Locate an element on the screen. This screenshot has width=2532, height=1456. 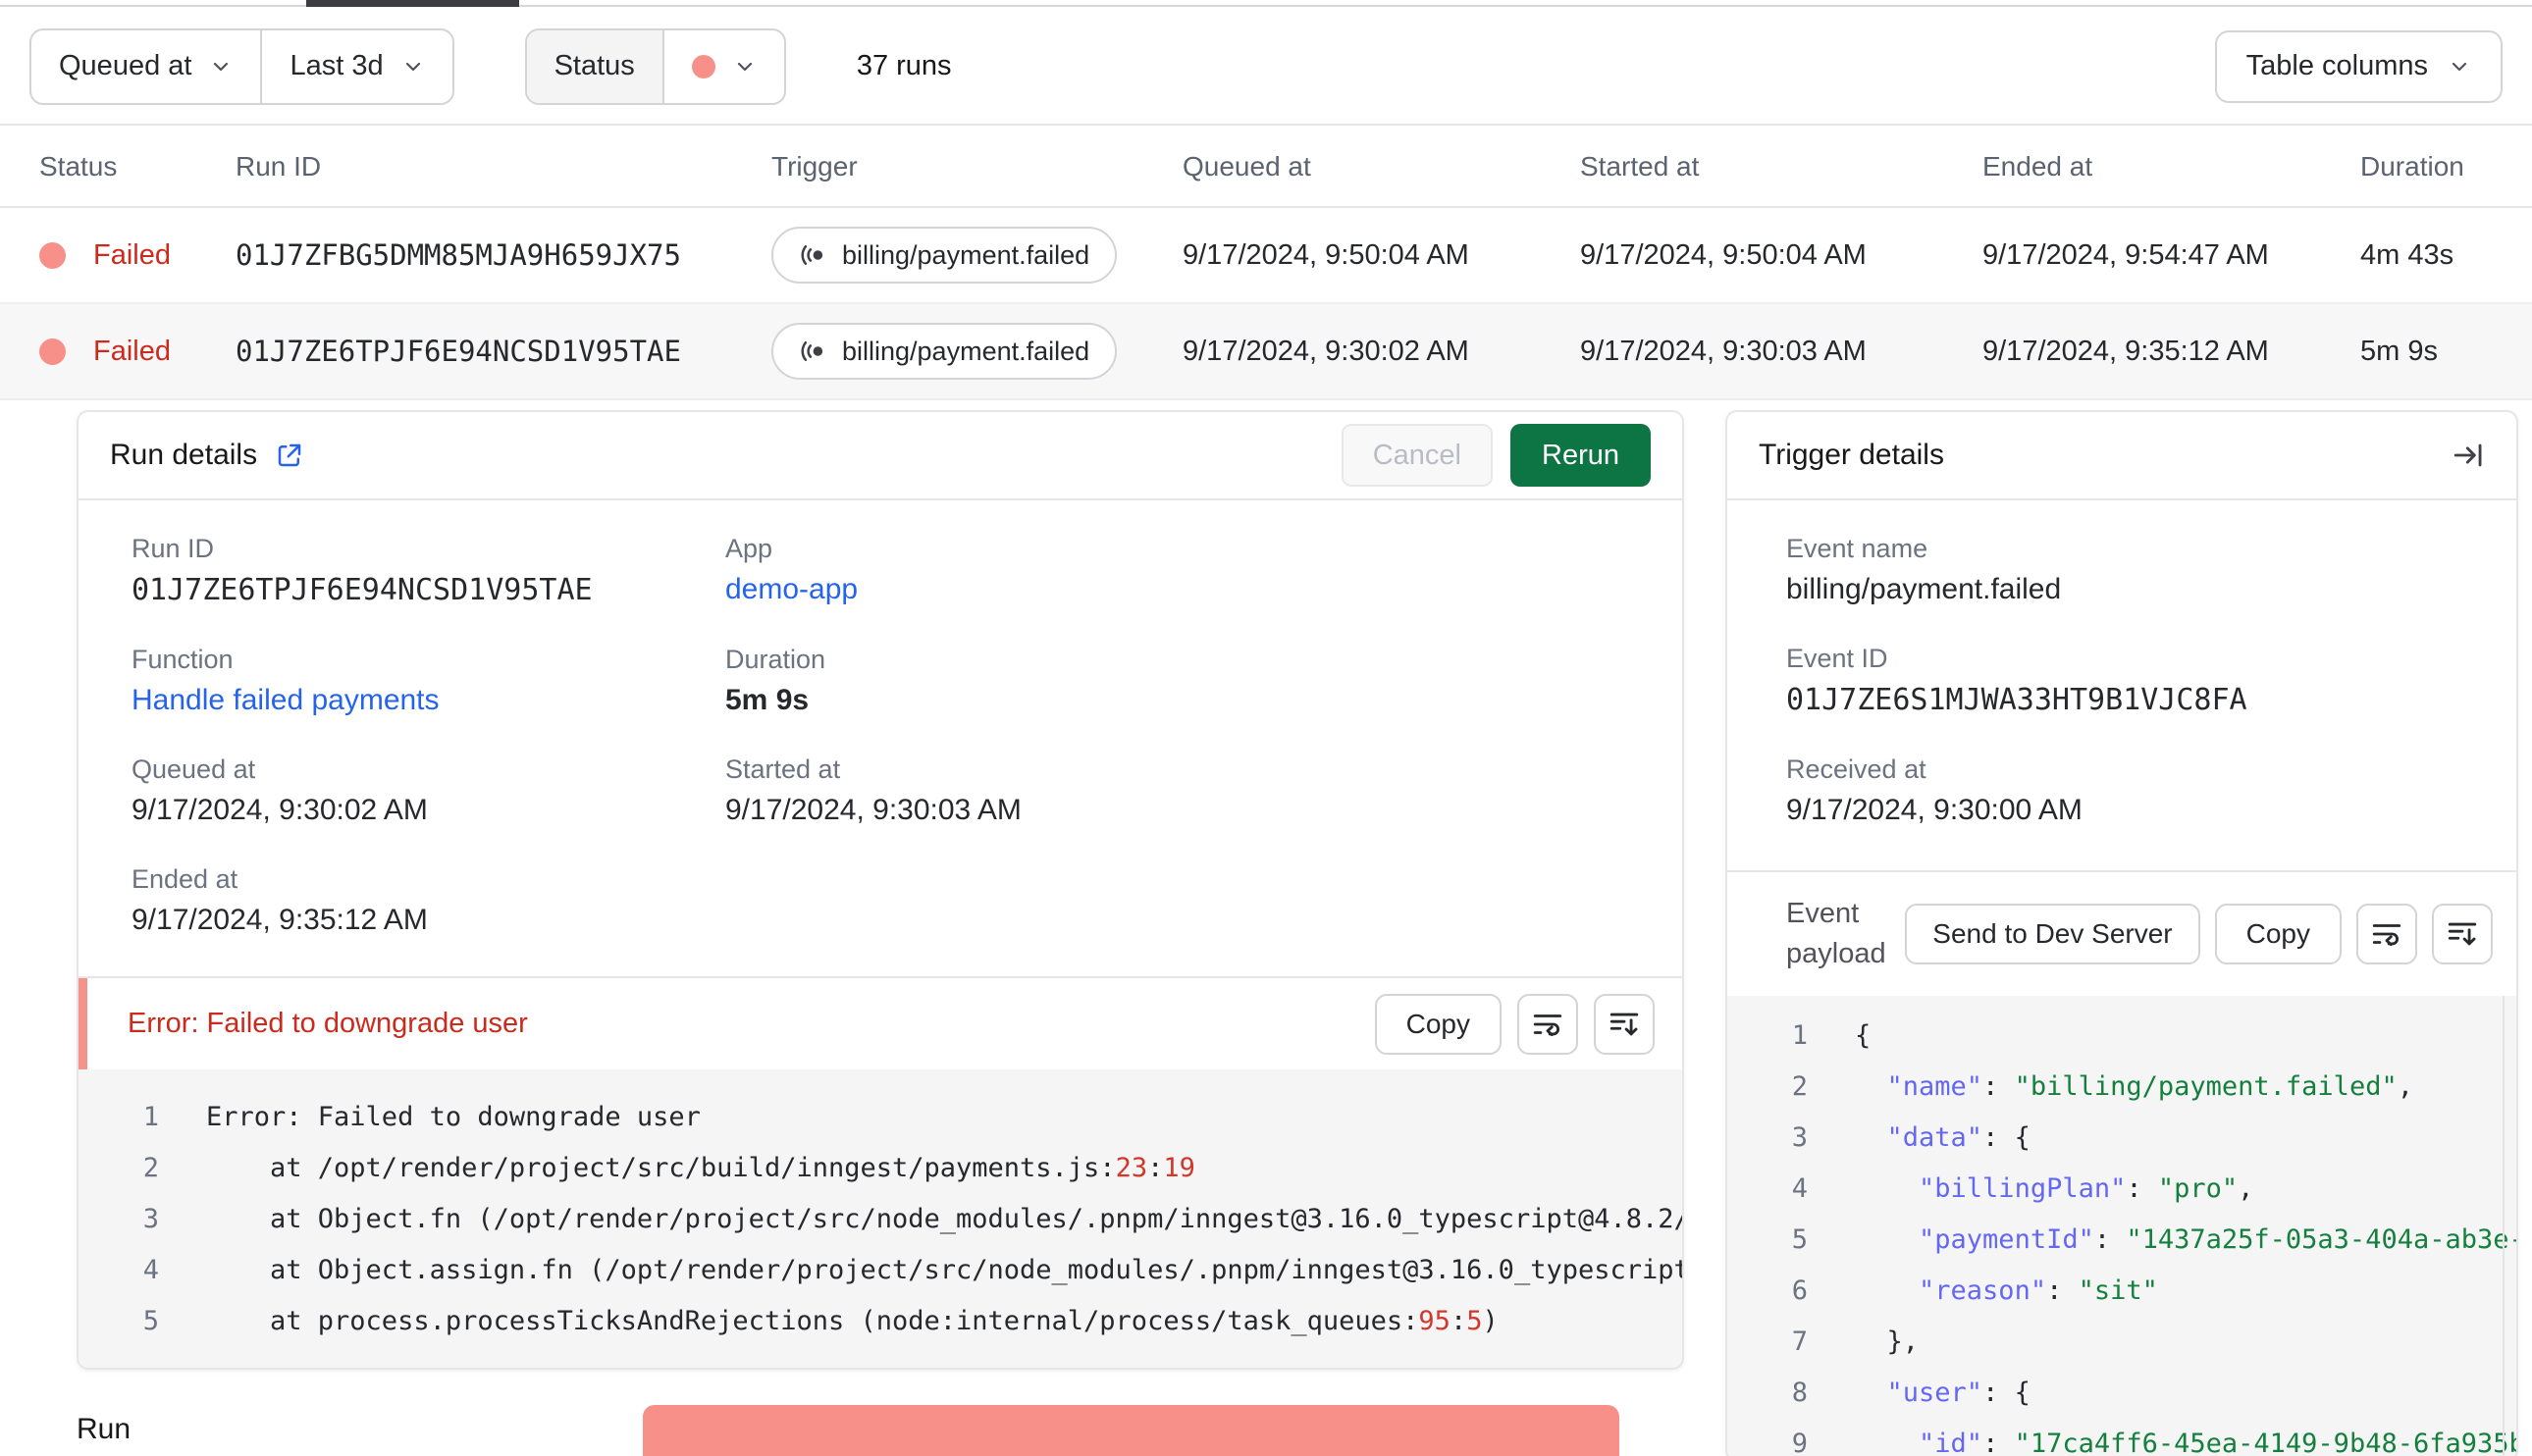
line-number: 4 is located at coordinates (1799, 1188).